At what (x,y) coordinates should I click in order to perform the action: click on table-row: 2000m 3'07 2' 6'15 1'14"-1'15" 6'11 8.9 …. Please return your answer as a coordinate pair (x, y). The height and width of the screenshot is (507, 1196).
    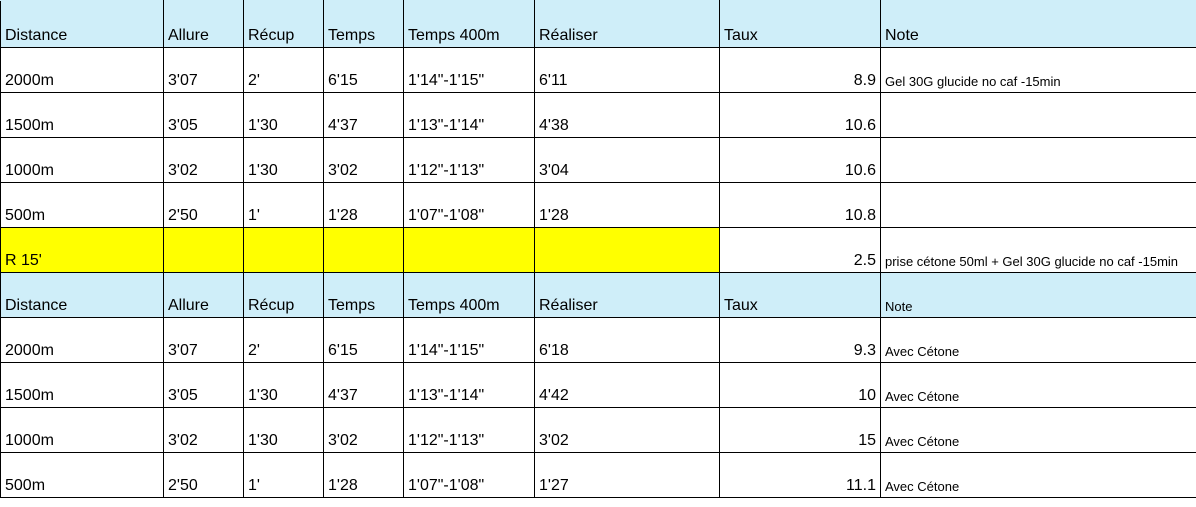
    Looking at the image, I should click on (598, 70).